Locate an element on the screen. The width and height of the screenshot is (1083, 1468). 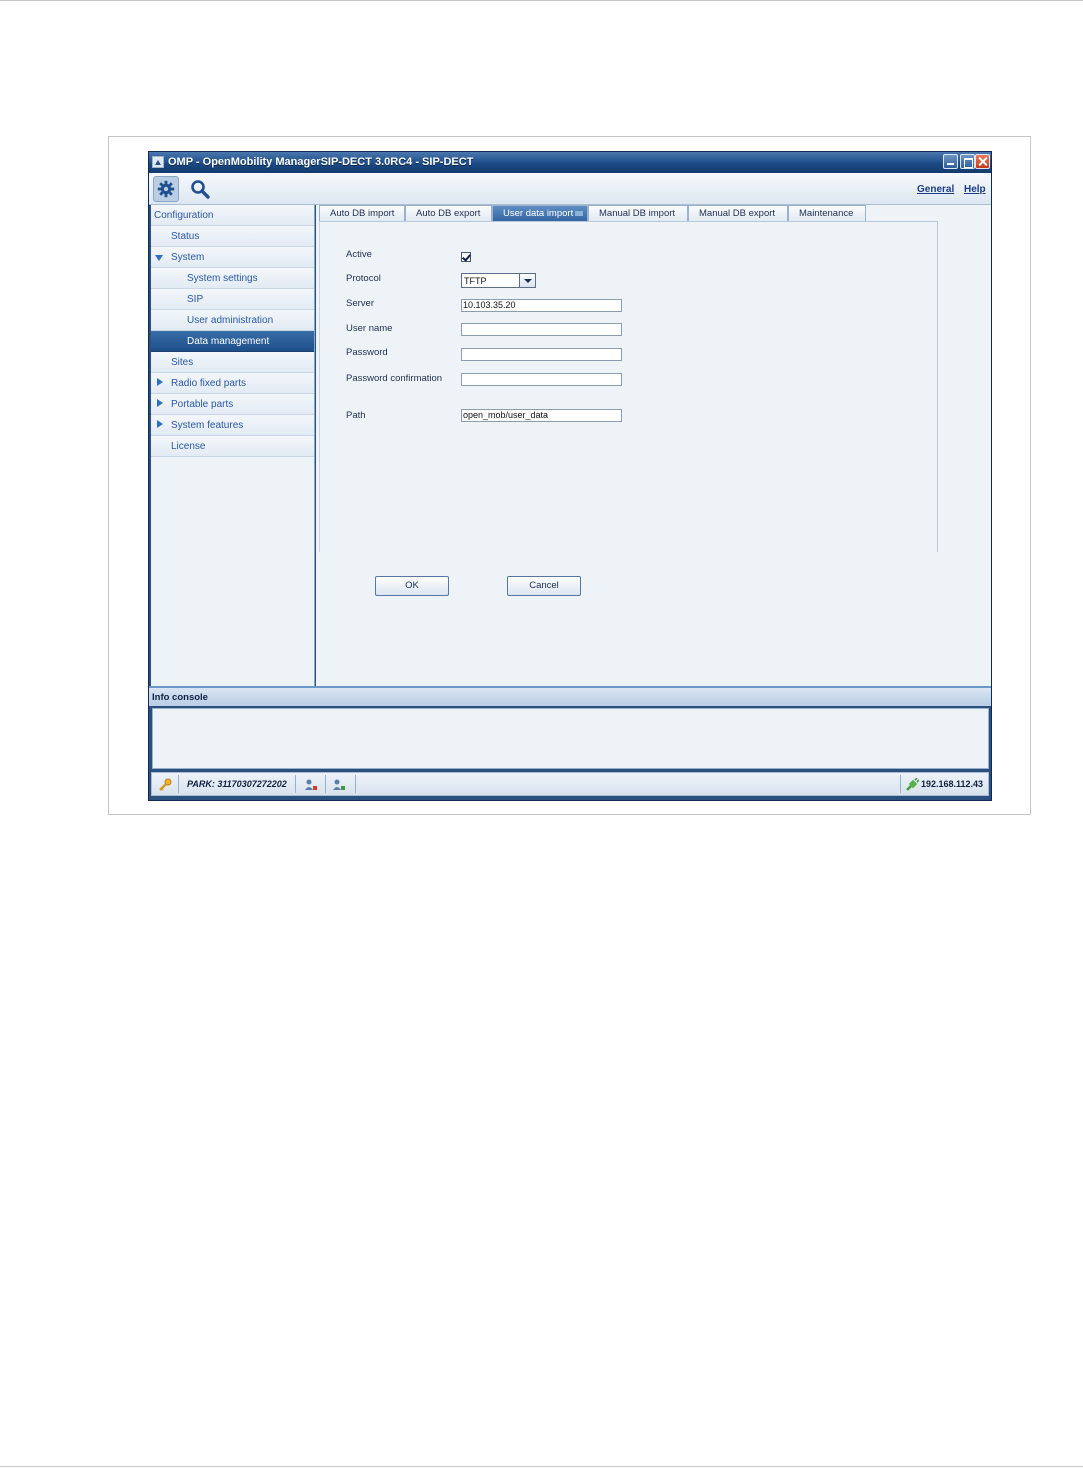
gear-icon is located at coordinates (166, 189).